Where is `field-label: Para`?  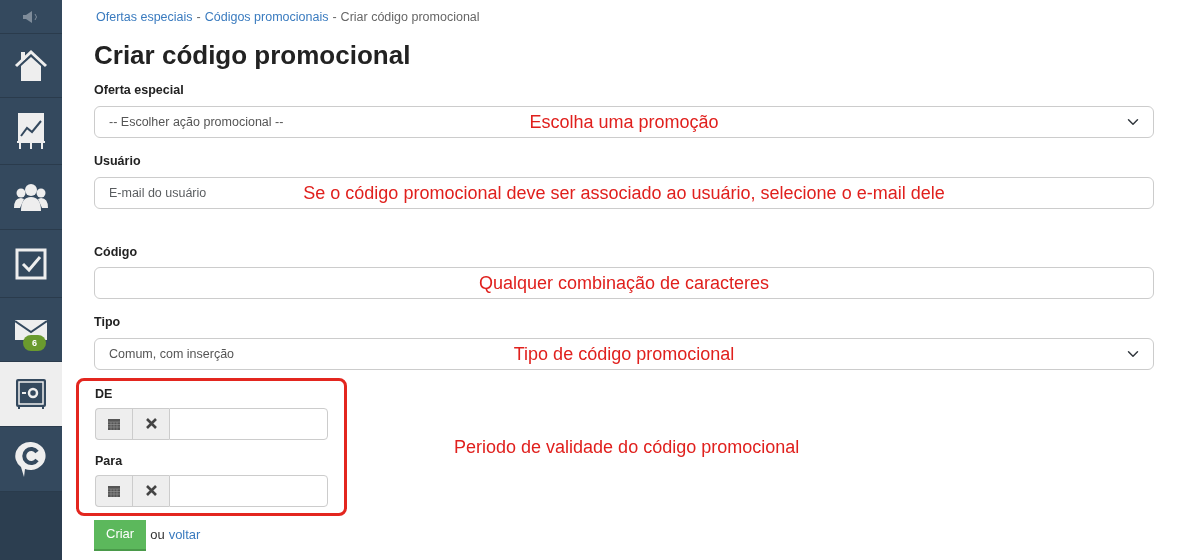 field-label: Para is located at coordinates (109, 461).